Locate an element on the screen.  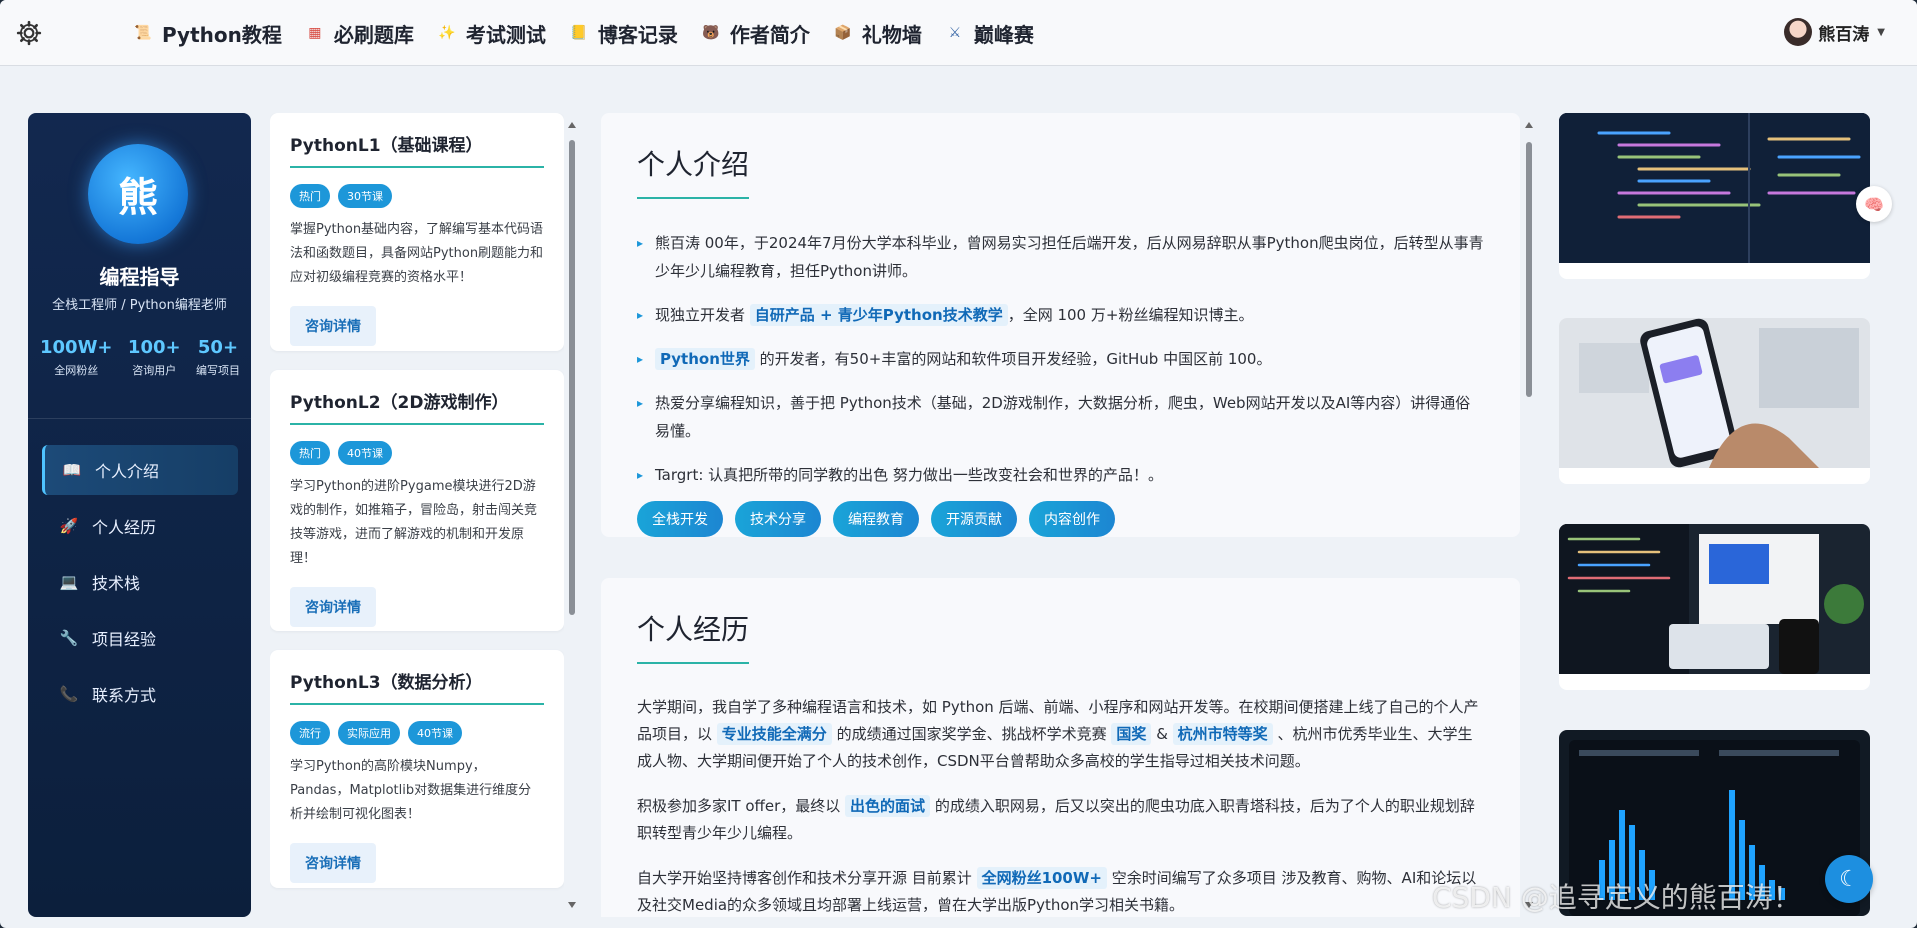
course-title: PythonL1（基础课程） is located at coordinates (417, 140).